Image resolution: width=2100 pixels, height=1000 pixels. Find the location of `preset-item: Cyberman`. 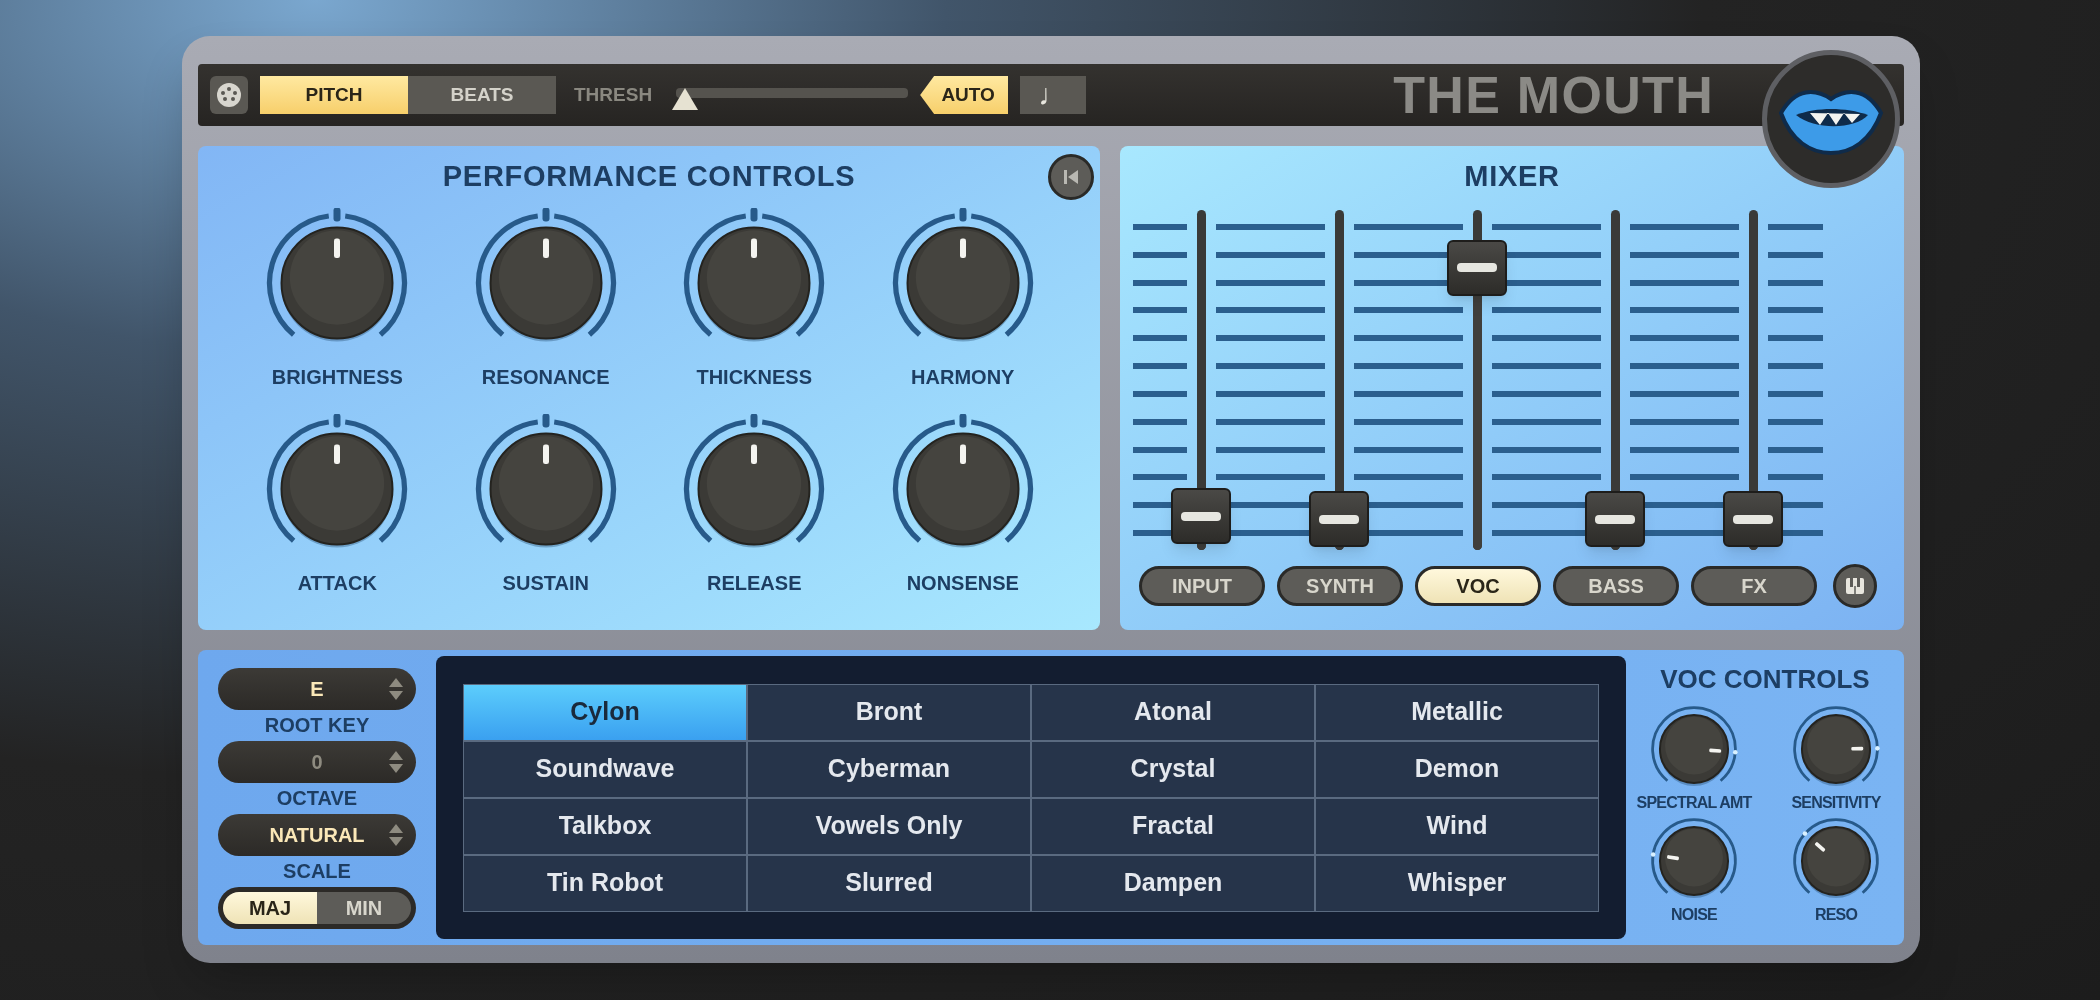

preset-item: Cyberman is located at coordinates (889, 769).